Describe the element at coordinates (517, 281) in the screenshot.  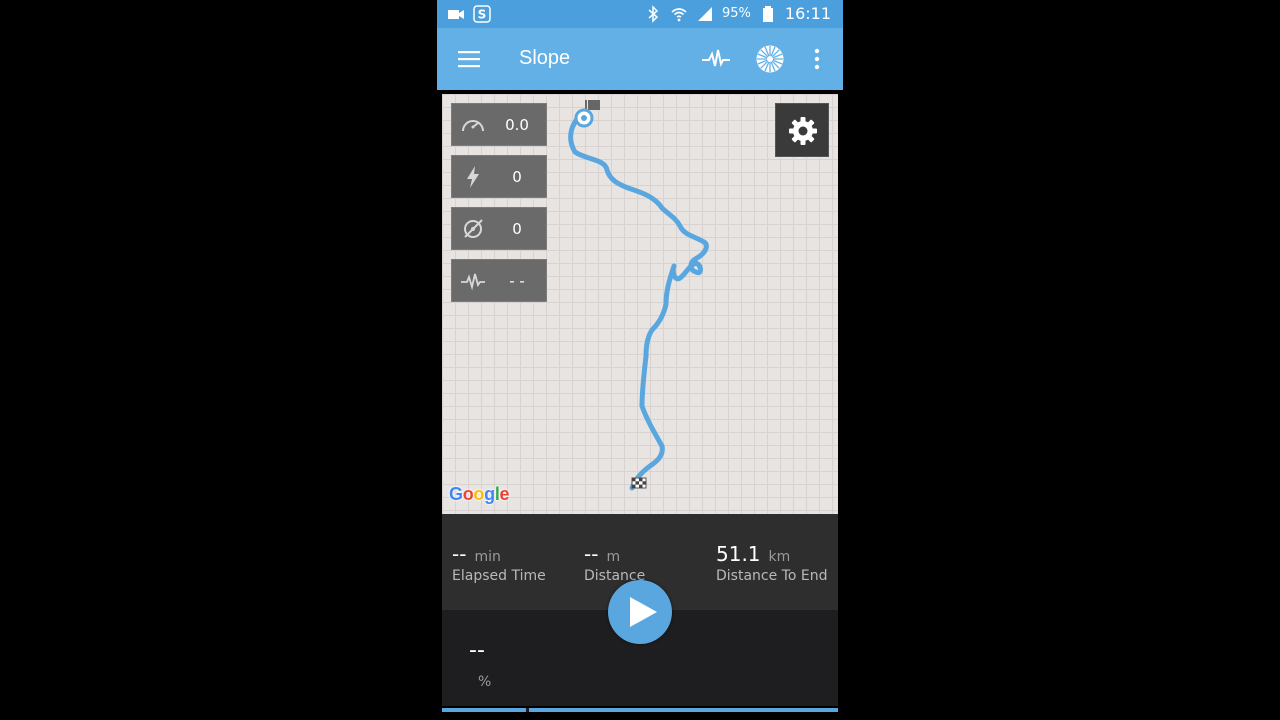
I see `heart-rate-value: - -` at that location.